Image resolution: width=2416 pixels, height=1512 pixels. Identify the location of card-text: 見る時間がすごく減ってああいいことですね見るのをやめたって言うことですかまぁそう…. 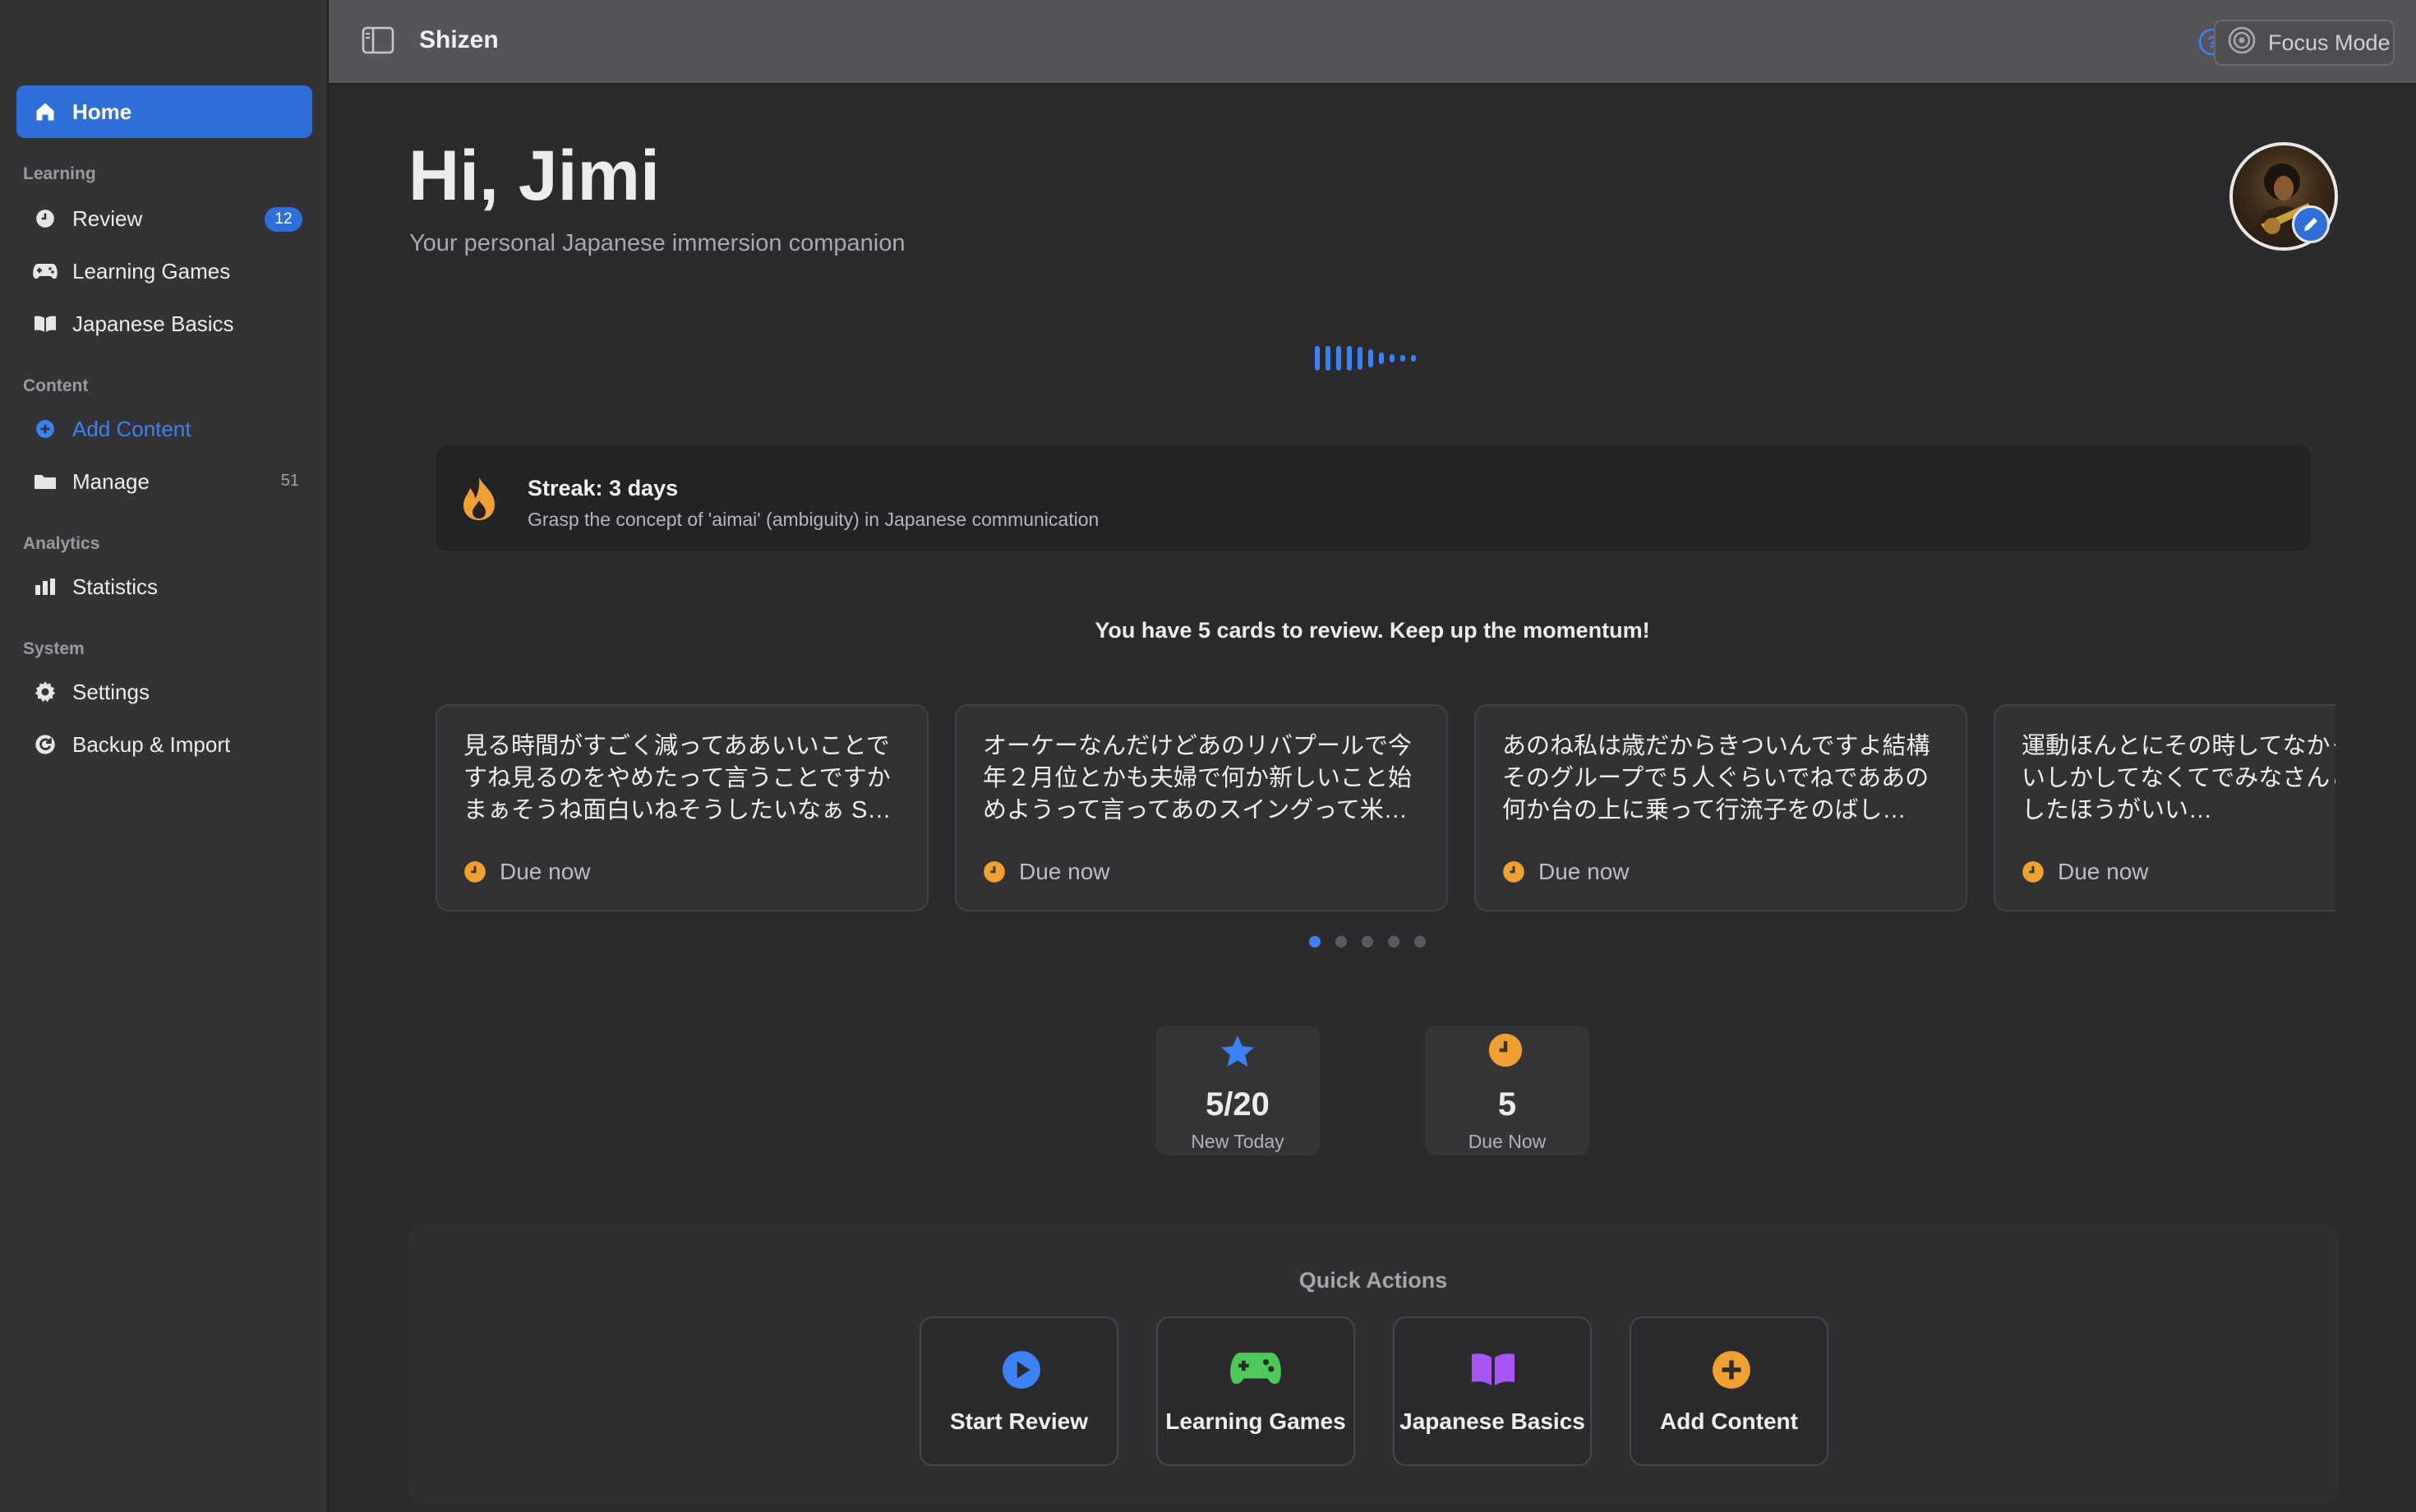
(678, 778).